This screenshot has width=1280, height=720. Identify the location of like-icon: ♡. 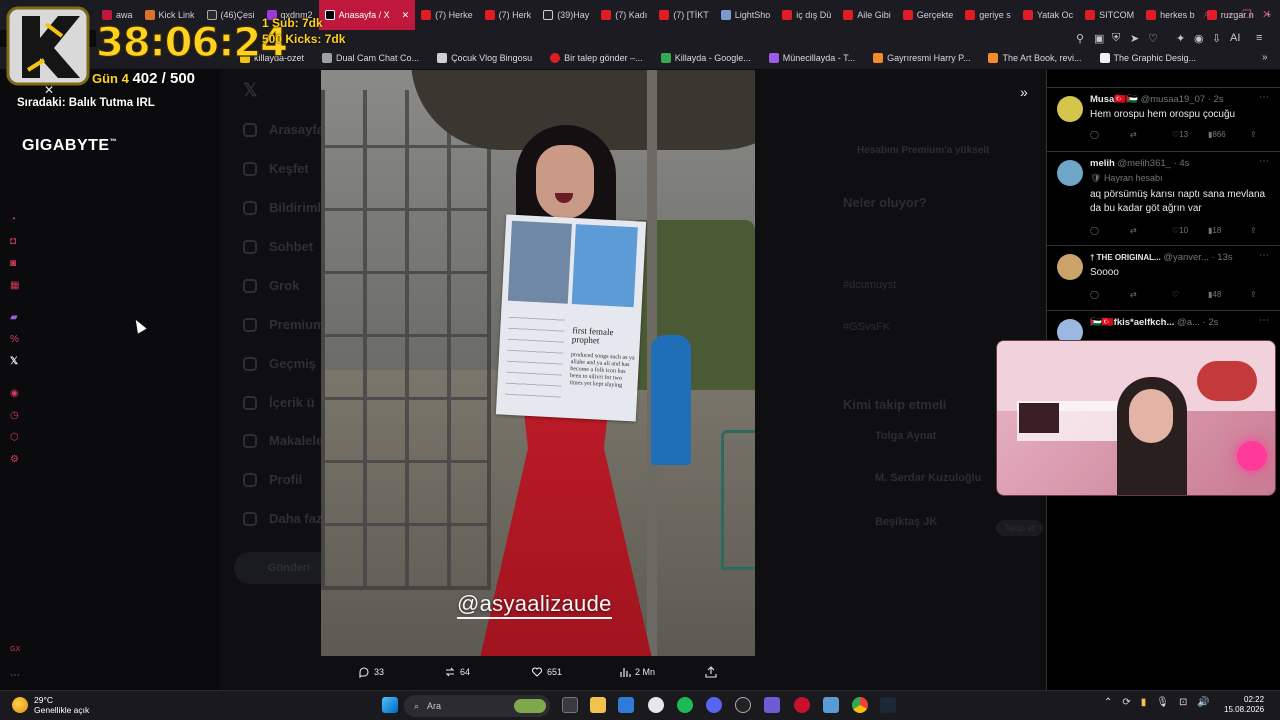
(1175, 294).